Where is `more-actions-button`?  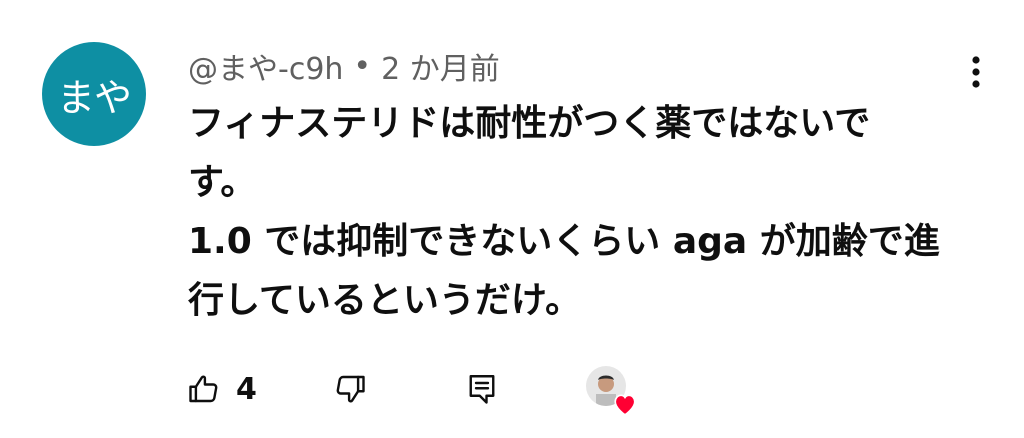
more-actions-button is located at coordinates (976, 72).